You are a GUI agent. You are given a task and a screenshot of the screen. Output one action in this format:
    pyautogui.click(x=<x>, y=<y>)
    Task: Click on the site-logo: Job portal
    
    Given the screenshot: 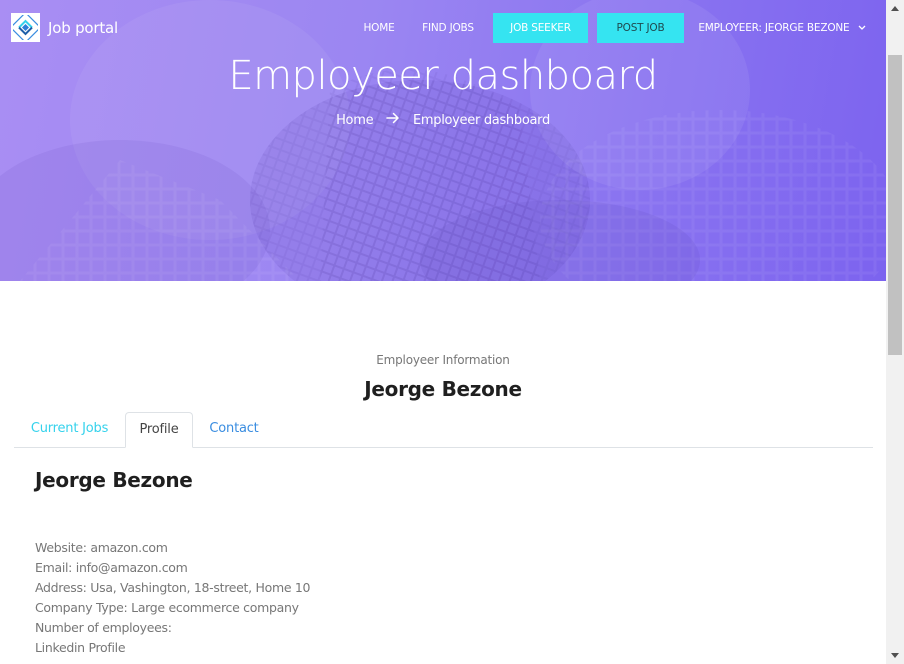 What is the action you would take?
    pyautogui.click(x=64, y=27)
    